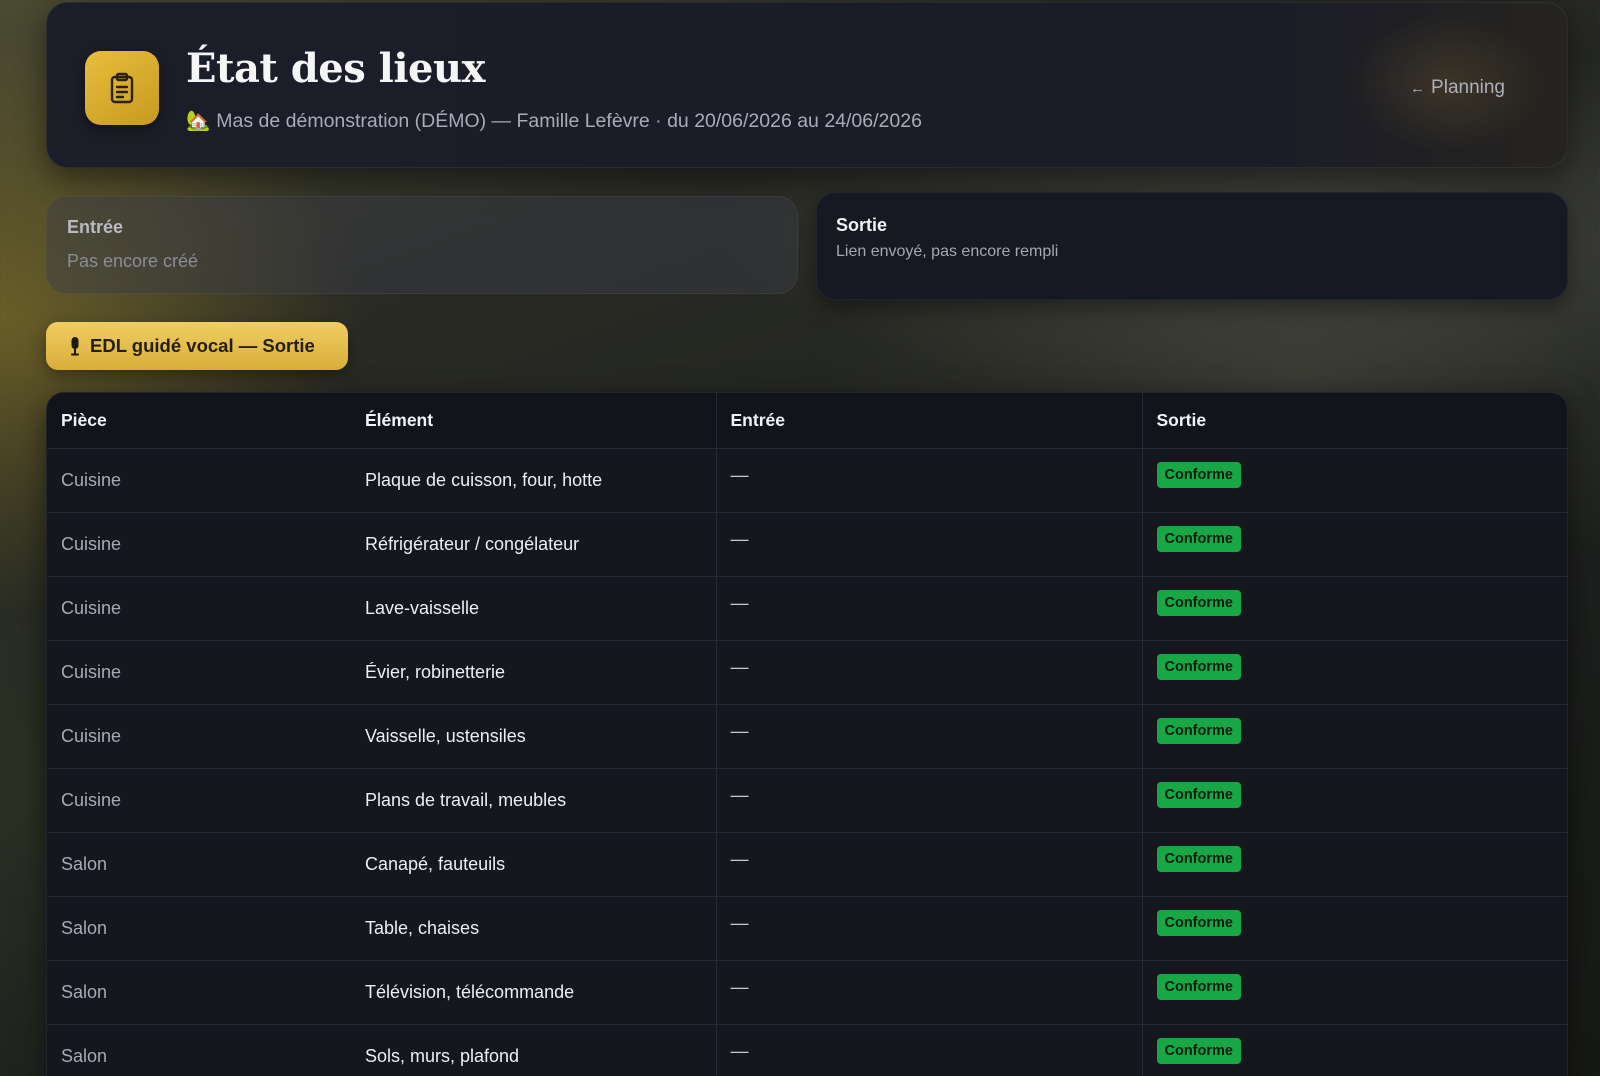 This screenshot has width=1600, height=1076. I want to click on cell-element: Plans de travail, meubles, so click(533, 800).